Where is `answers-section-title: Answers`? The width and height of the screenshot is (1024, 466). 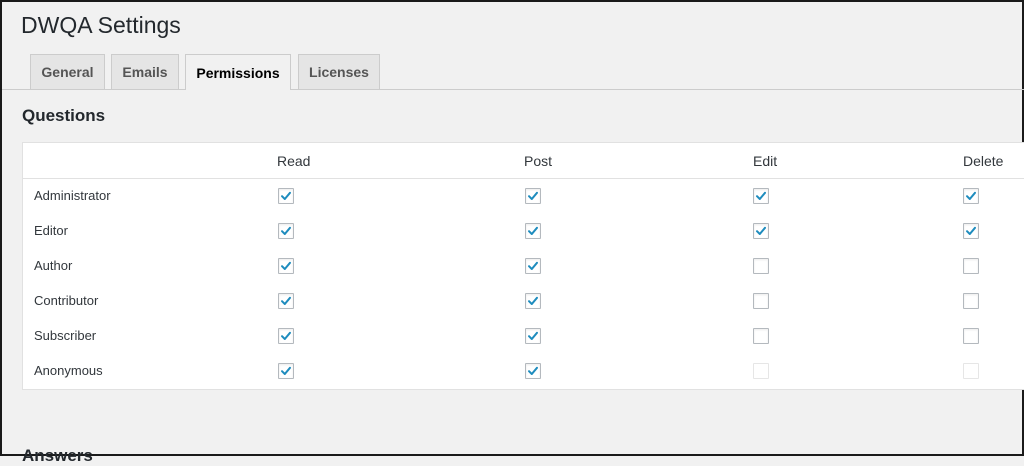
answers-section-title: Answers is located at coordinates (57, 455).